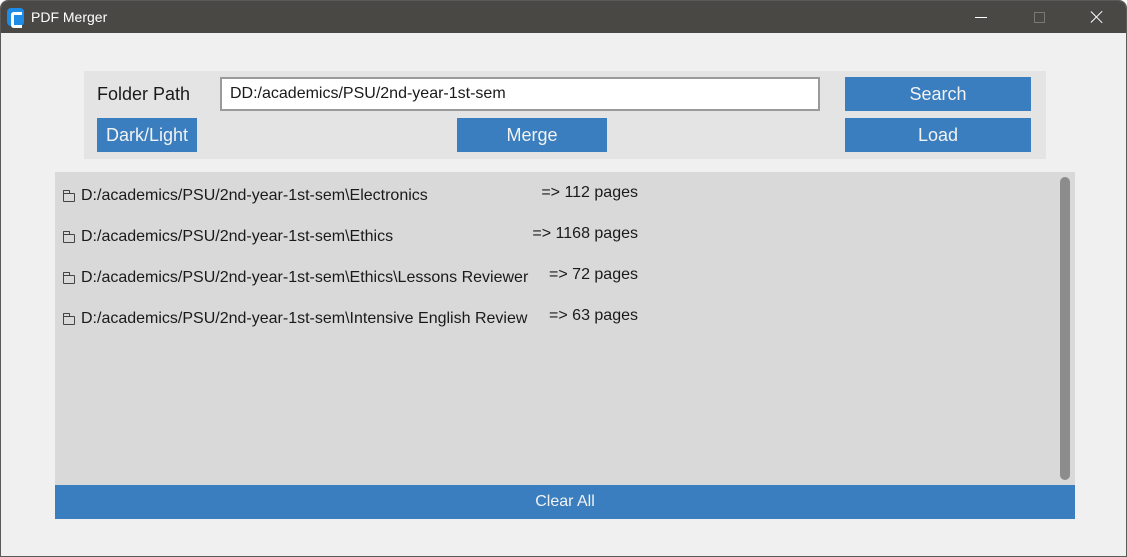  Describe the element at coordinates (593, 315) in the screenshot. I see `page-count: => 63 pages` at that location.